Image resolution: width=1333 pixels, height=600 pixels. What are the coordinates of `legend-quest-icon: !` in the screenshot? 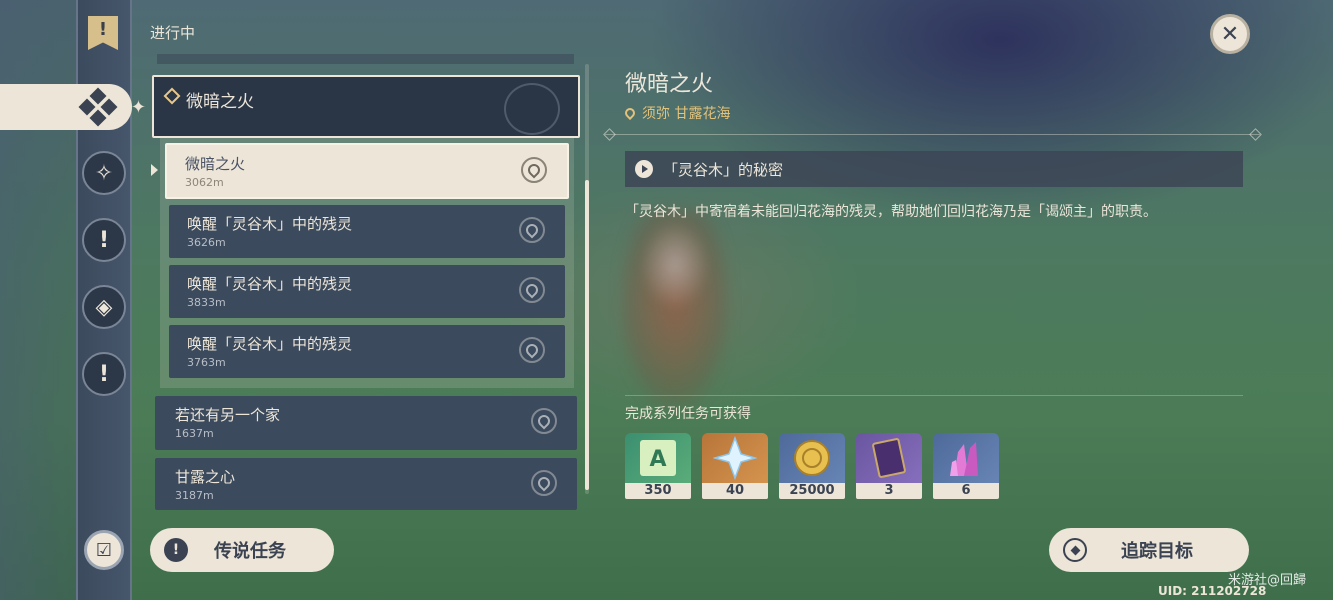 It's located at (176, 550).